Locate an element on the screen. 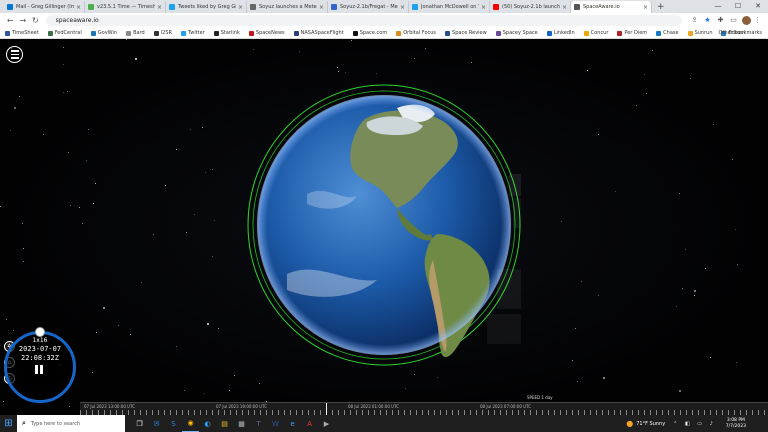 This screenshot has height=432, width=768. pause-button is located at coordinates (39, 369).